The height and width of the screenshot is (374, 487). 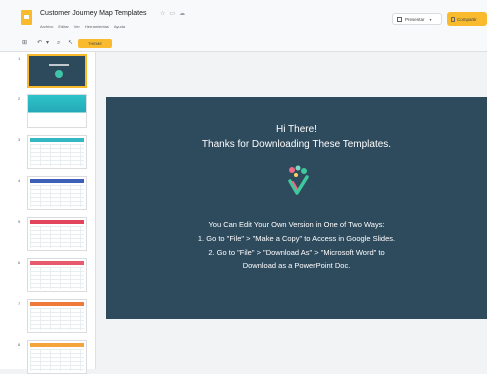 What do you see at coordinates (182, 14) in the screenshot?
I see `cloud-status-icon: ☁` at bounding box center [182, 14].